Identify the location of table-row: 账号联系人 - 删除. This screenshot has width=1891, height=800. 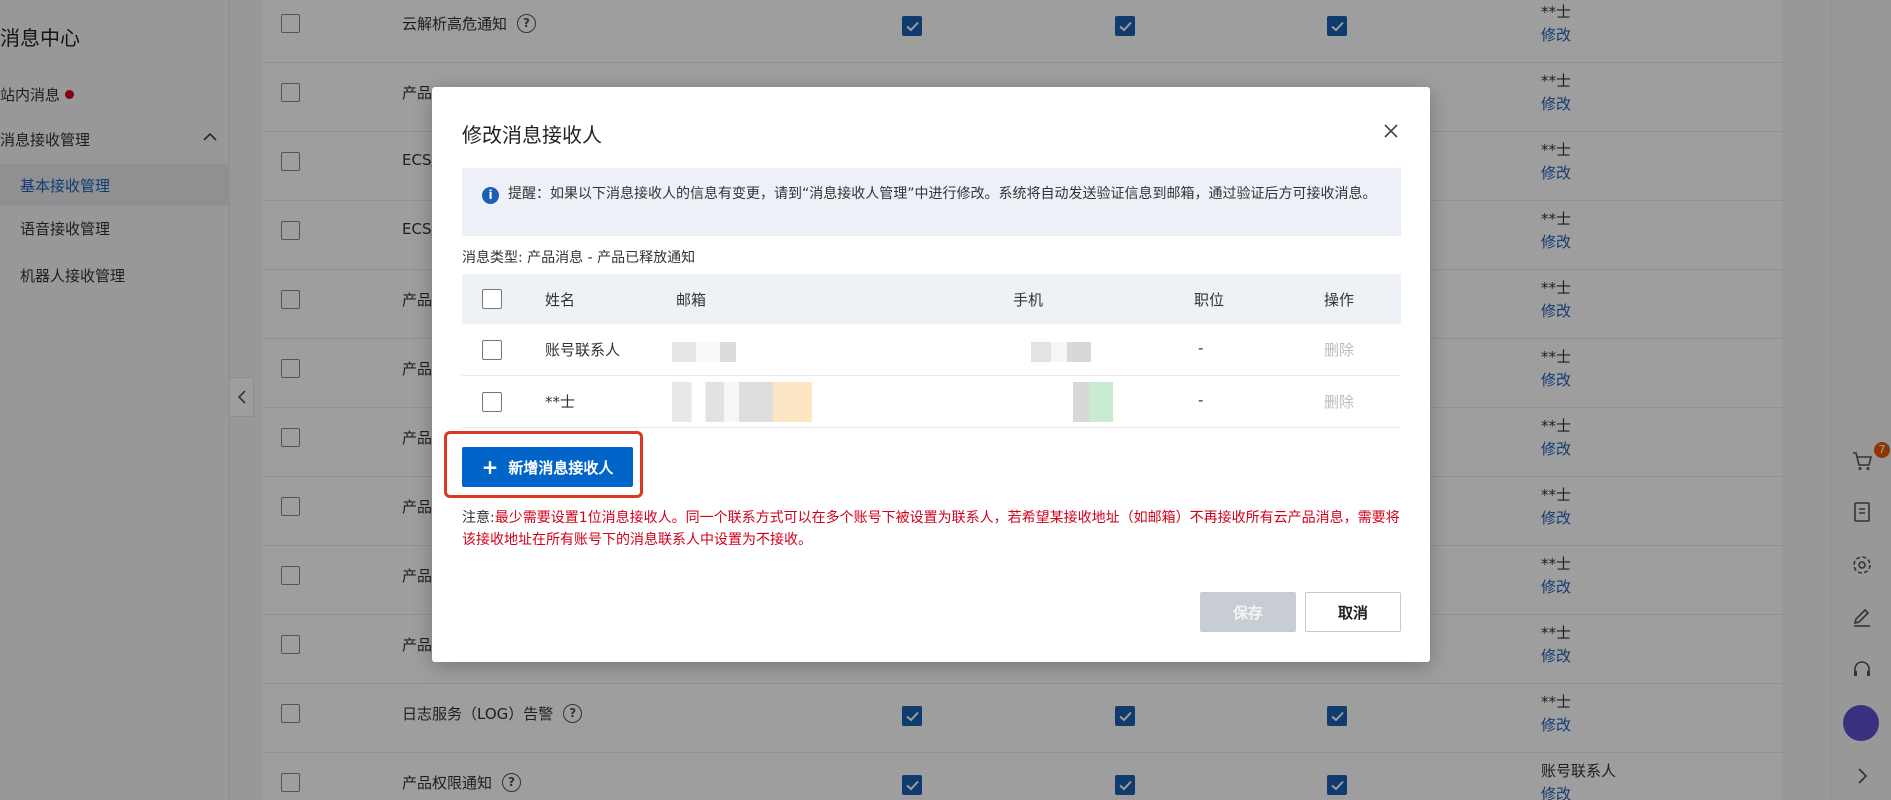
(931, 350).